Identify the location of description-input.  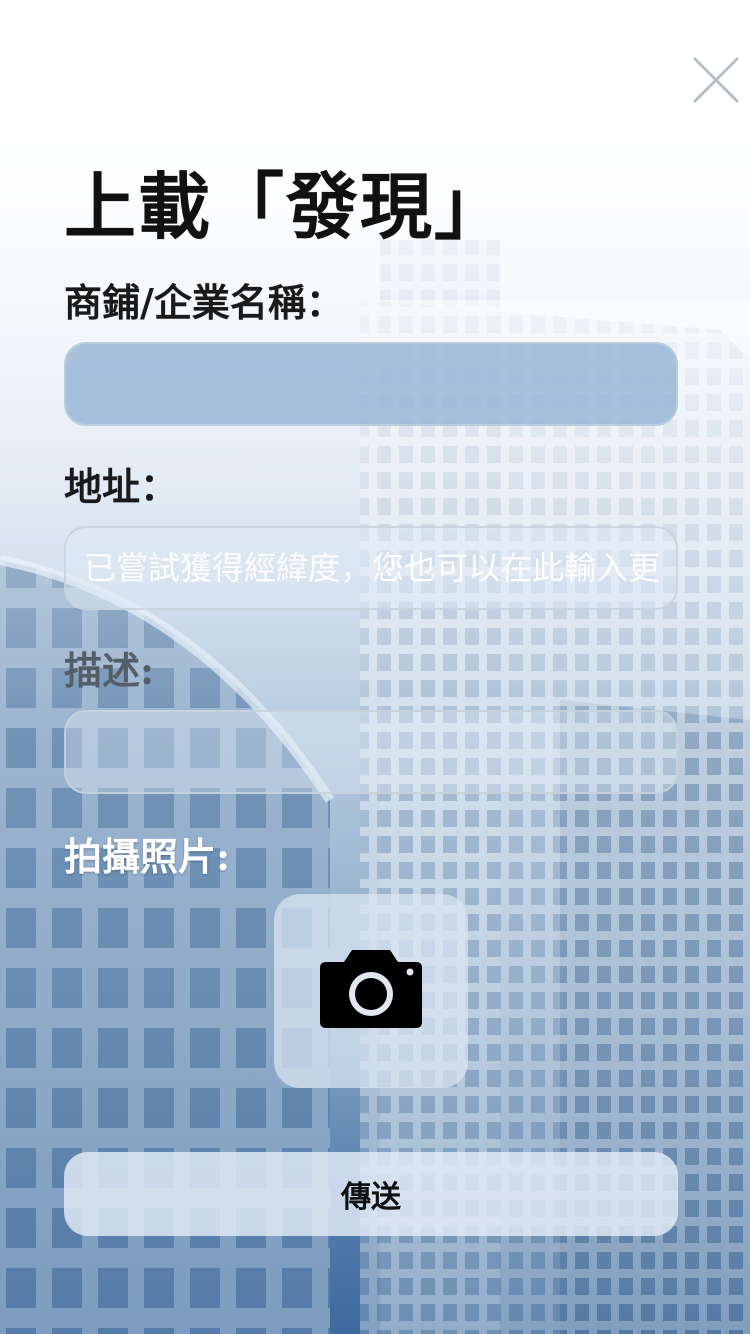
(371, 752).